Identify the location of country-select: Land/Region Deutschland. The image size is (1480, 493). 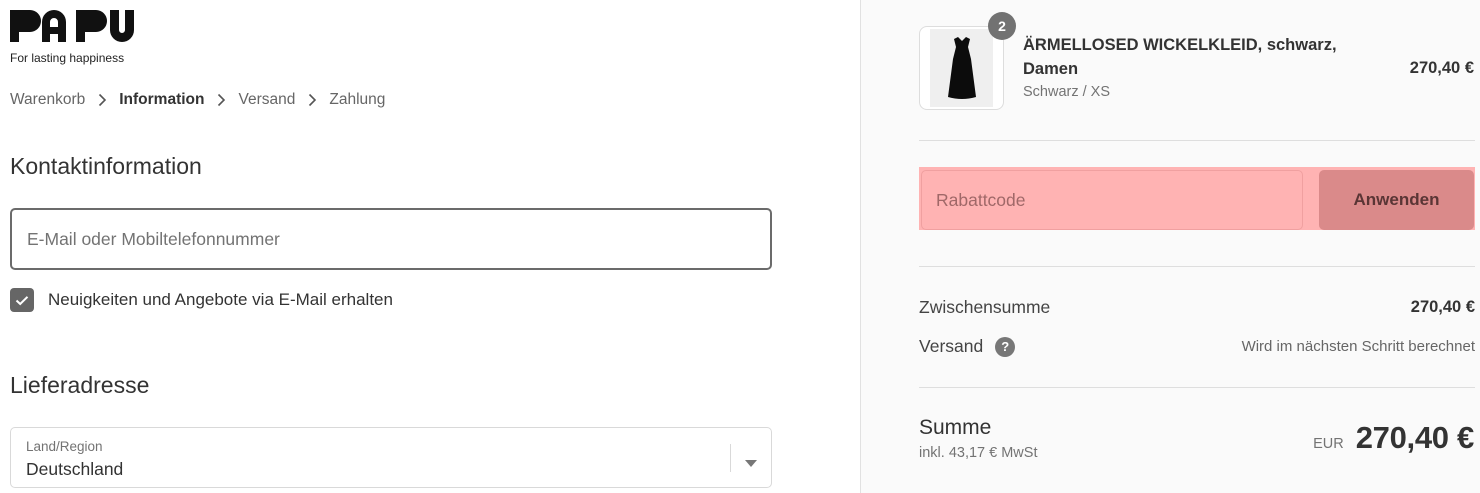
(391, 457).